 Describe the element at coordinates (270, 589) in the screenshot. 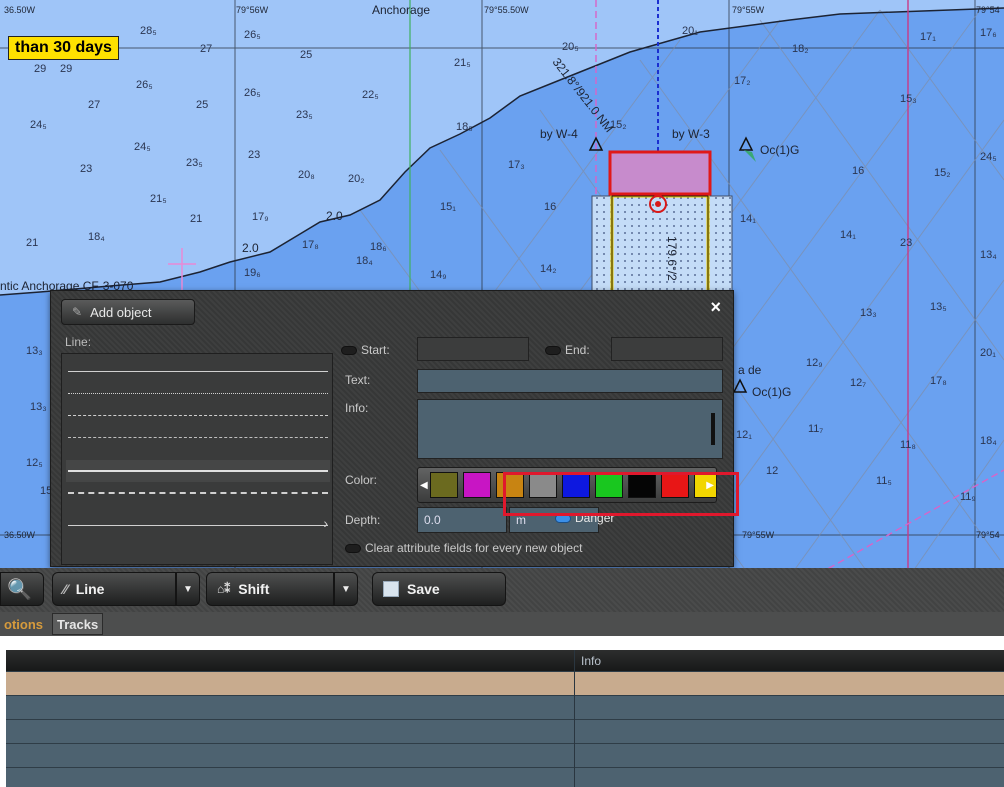

I see `shift-button: ⌂⁑ Shift` at that location.